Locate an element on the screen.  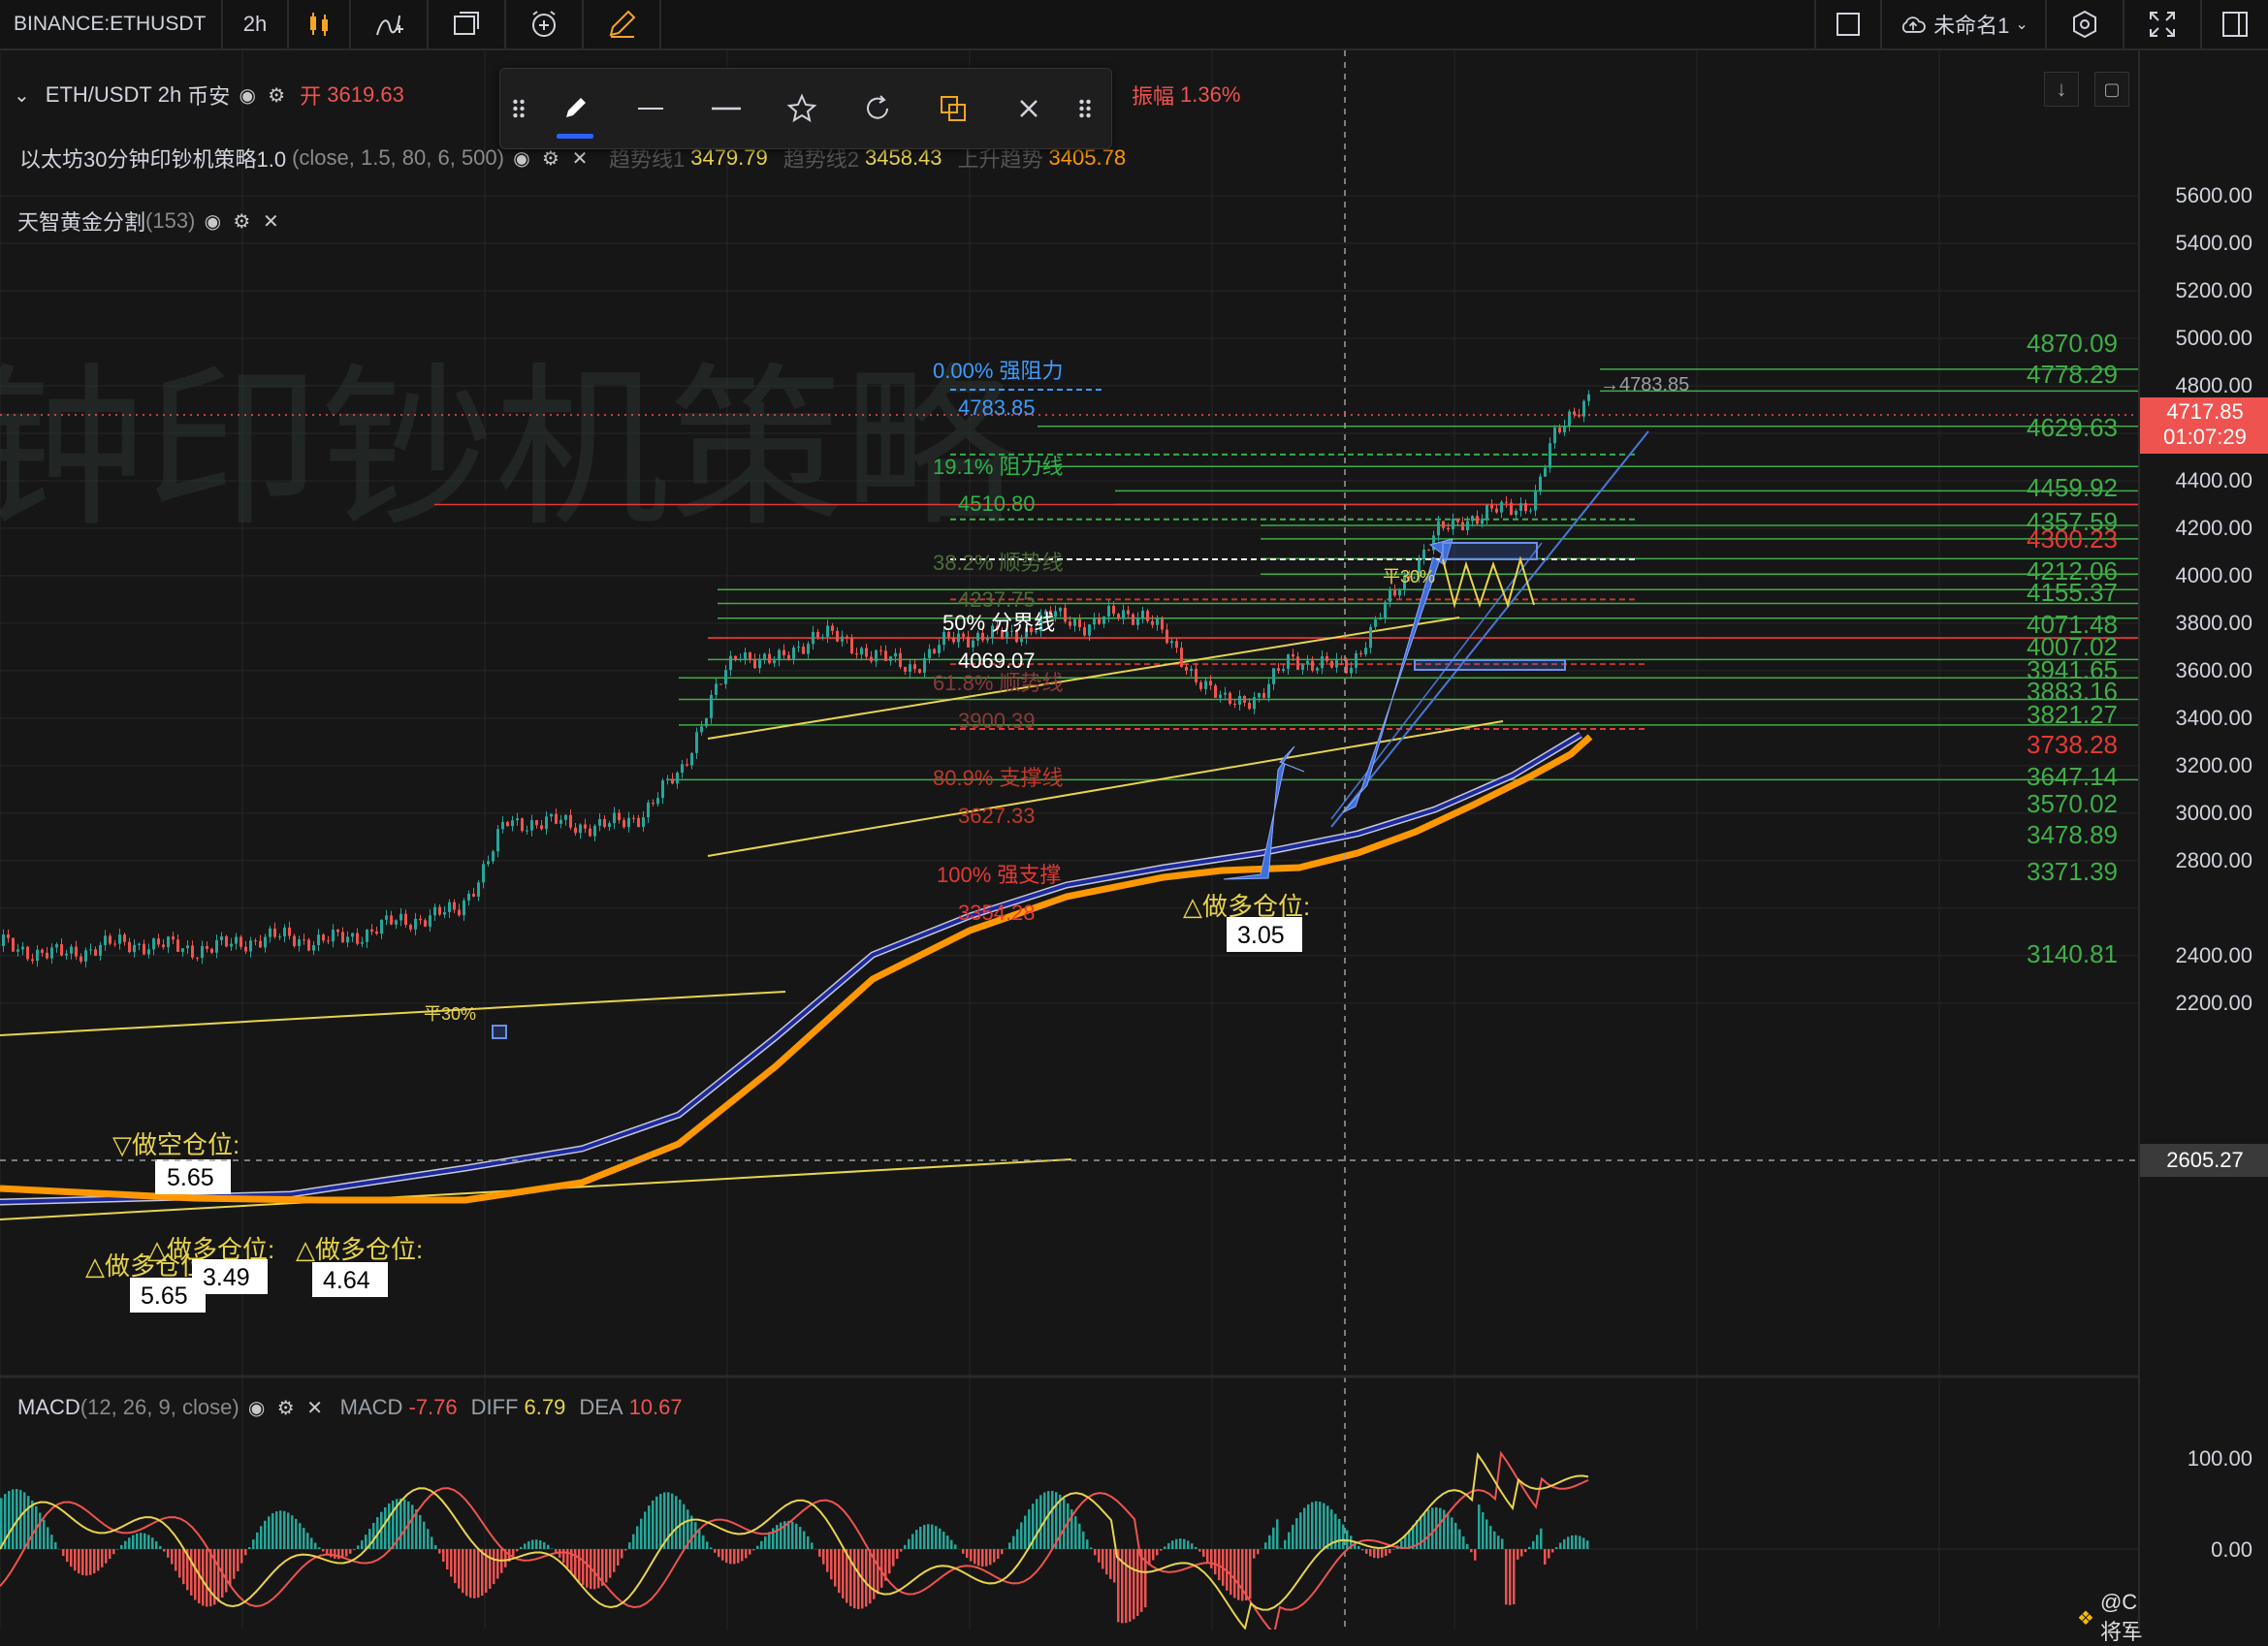
trendline-channel-bottom is located at coordinates (1105, 788).